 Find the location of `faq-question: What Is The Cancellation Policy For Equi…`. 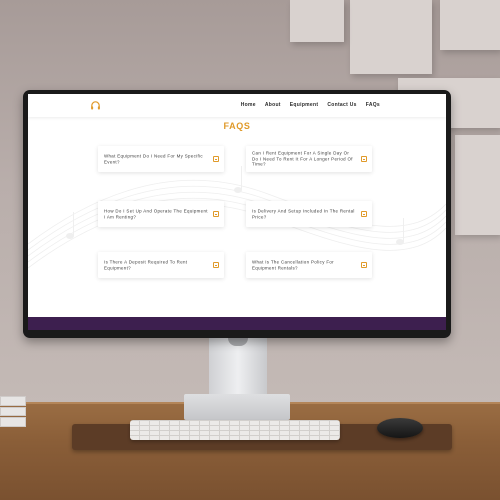

faq-question: What Is The Cancellation Policy For Equi… is located at coordinates (293, 264).